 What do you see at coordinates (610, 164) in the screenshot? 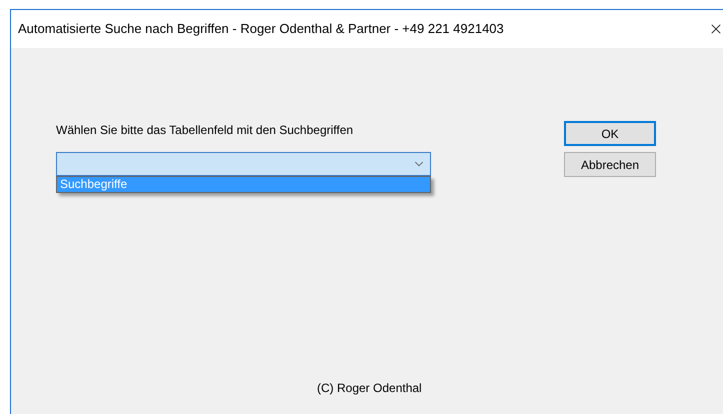
I see `cancel-button: Abbrechen` at bounding box center [610, 164].